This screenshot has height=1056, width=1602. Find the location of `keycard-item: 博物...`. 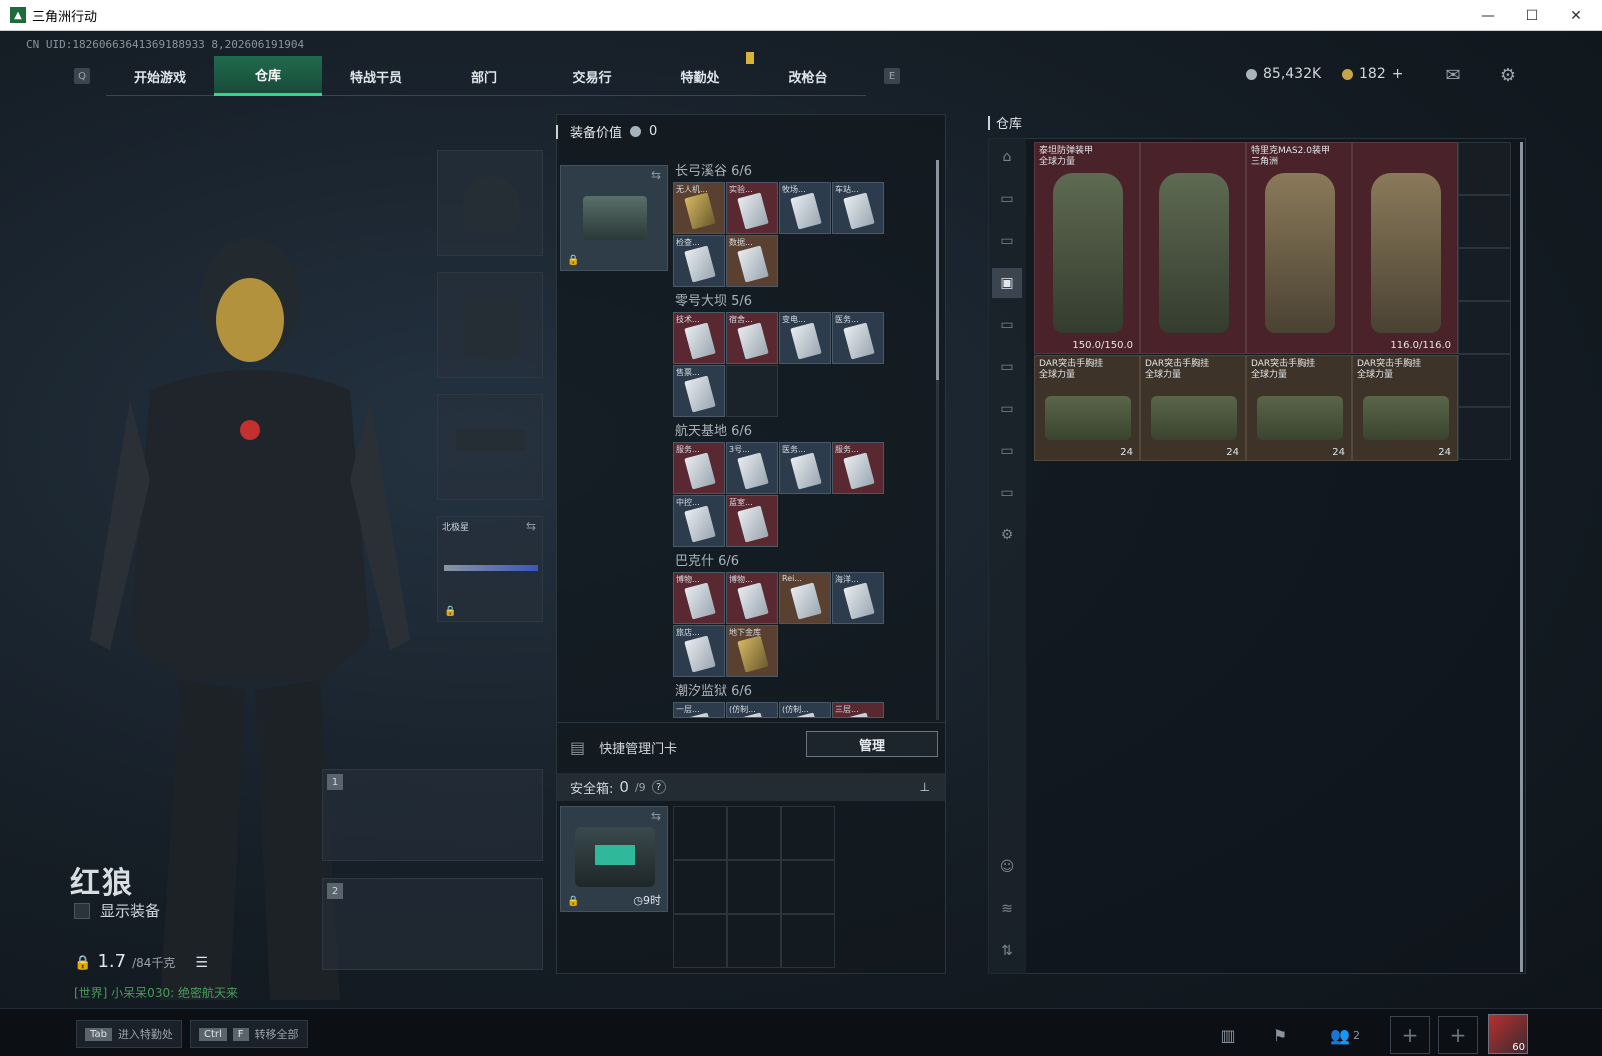

keycard-item: 博物... is located at coordinates (699, 598).